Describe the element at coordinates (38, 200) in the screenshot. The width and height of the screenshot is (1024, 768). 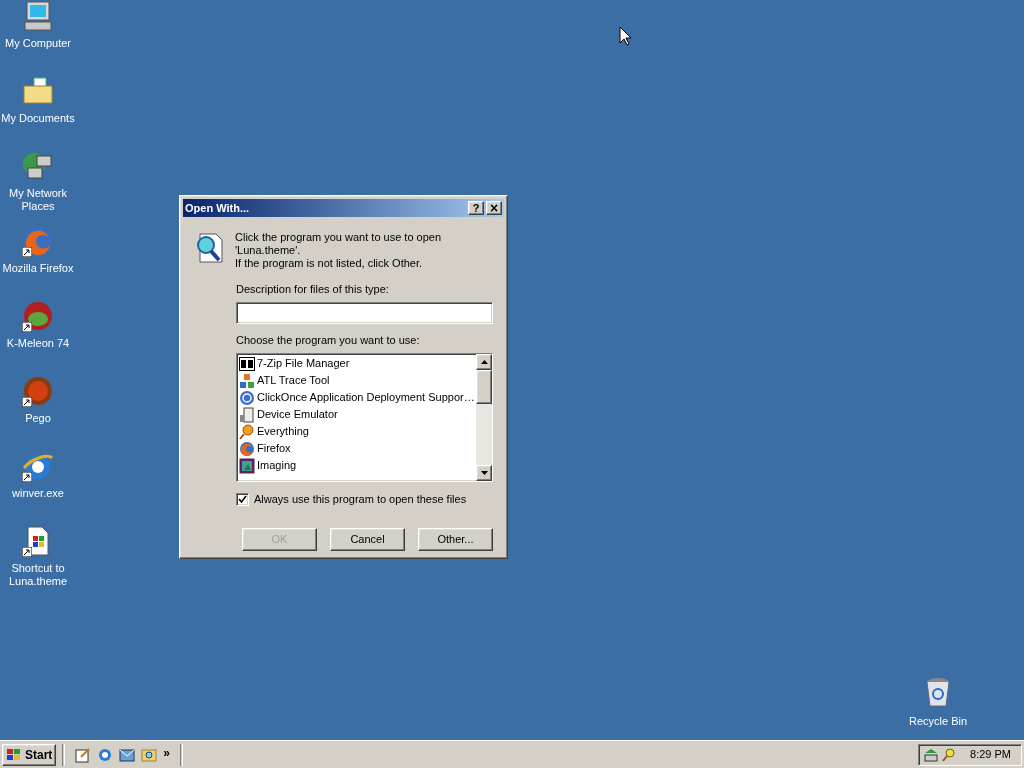
I see `desktop-icon-label: My Network Places` at that location.